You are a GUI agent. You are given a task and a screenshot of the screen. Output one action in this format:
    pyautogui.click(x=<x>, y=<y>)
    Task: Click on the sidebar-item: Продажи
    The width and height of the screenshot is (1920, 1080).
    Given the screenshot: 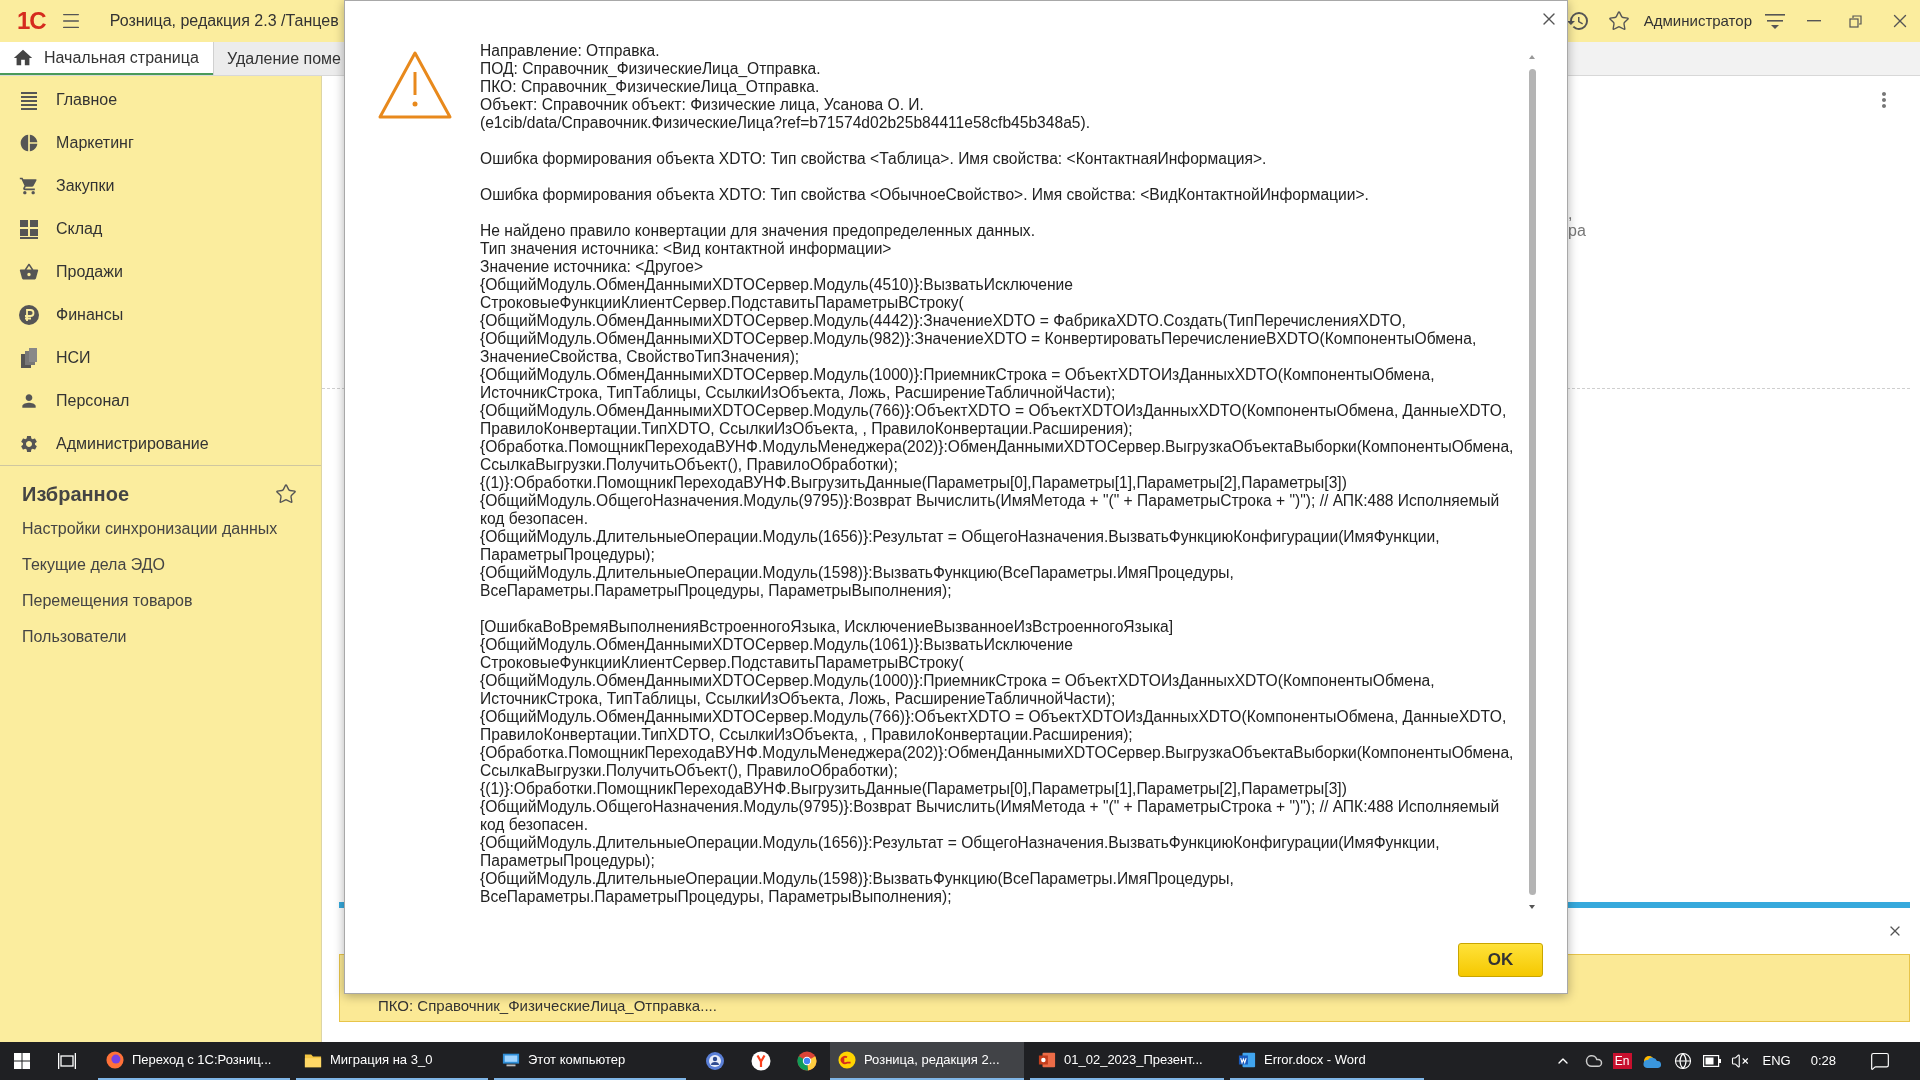 What is the action you would take?
    pyautogui.click(x=160, y=271)
    